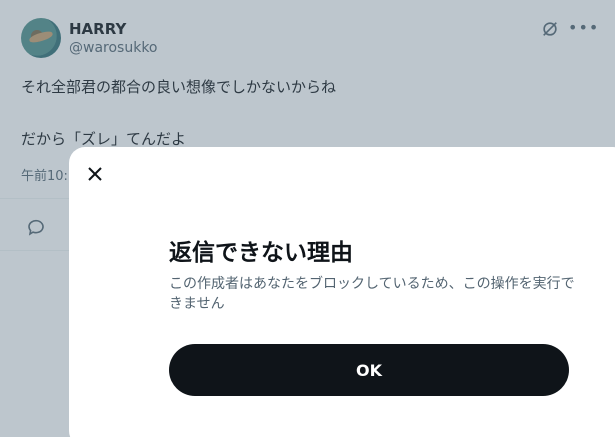 The image size is (615, 447). I want to click on close-icon, so click(95, 174).